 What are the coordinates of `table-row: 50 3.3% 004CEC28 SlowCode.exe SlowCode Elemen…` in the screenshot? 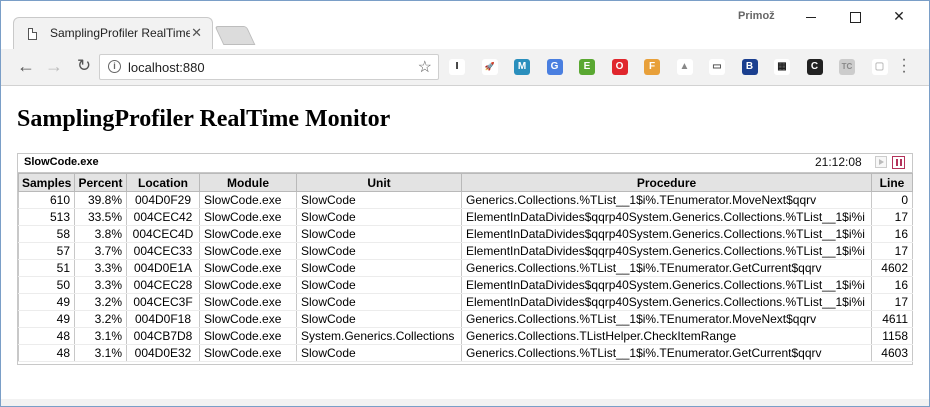 It's located at (465, 285).